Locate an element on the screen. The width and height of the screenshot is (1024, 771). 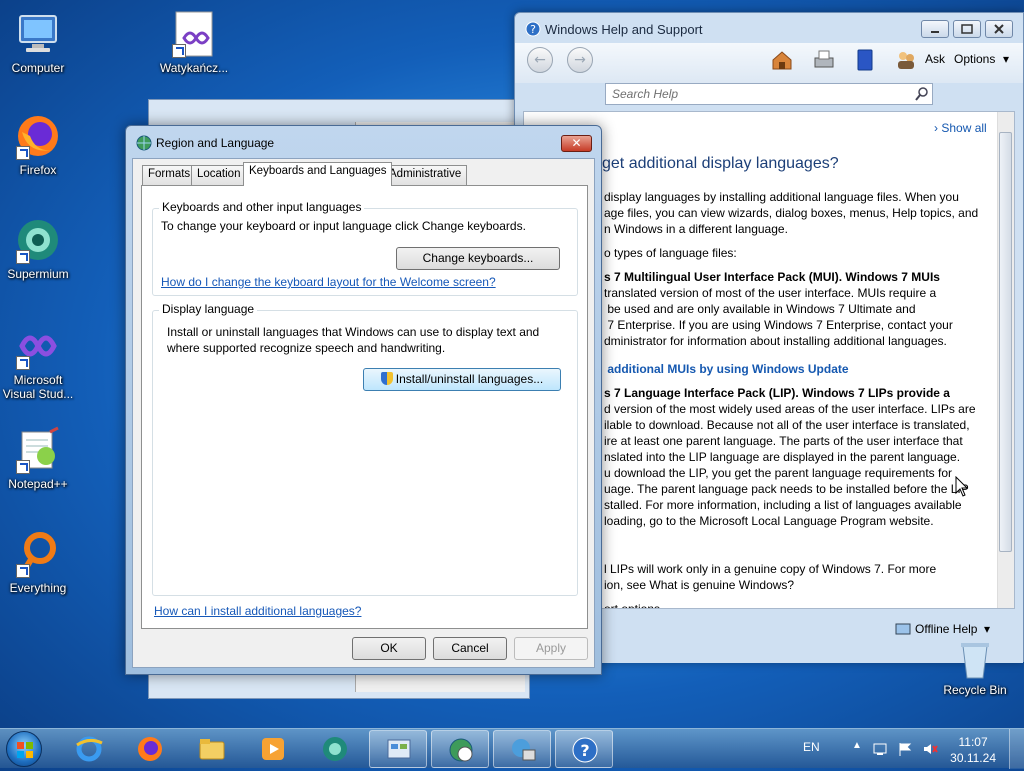
ok-button: OK is located at coordinates (389, 648).